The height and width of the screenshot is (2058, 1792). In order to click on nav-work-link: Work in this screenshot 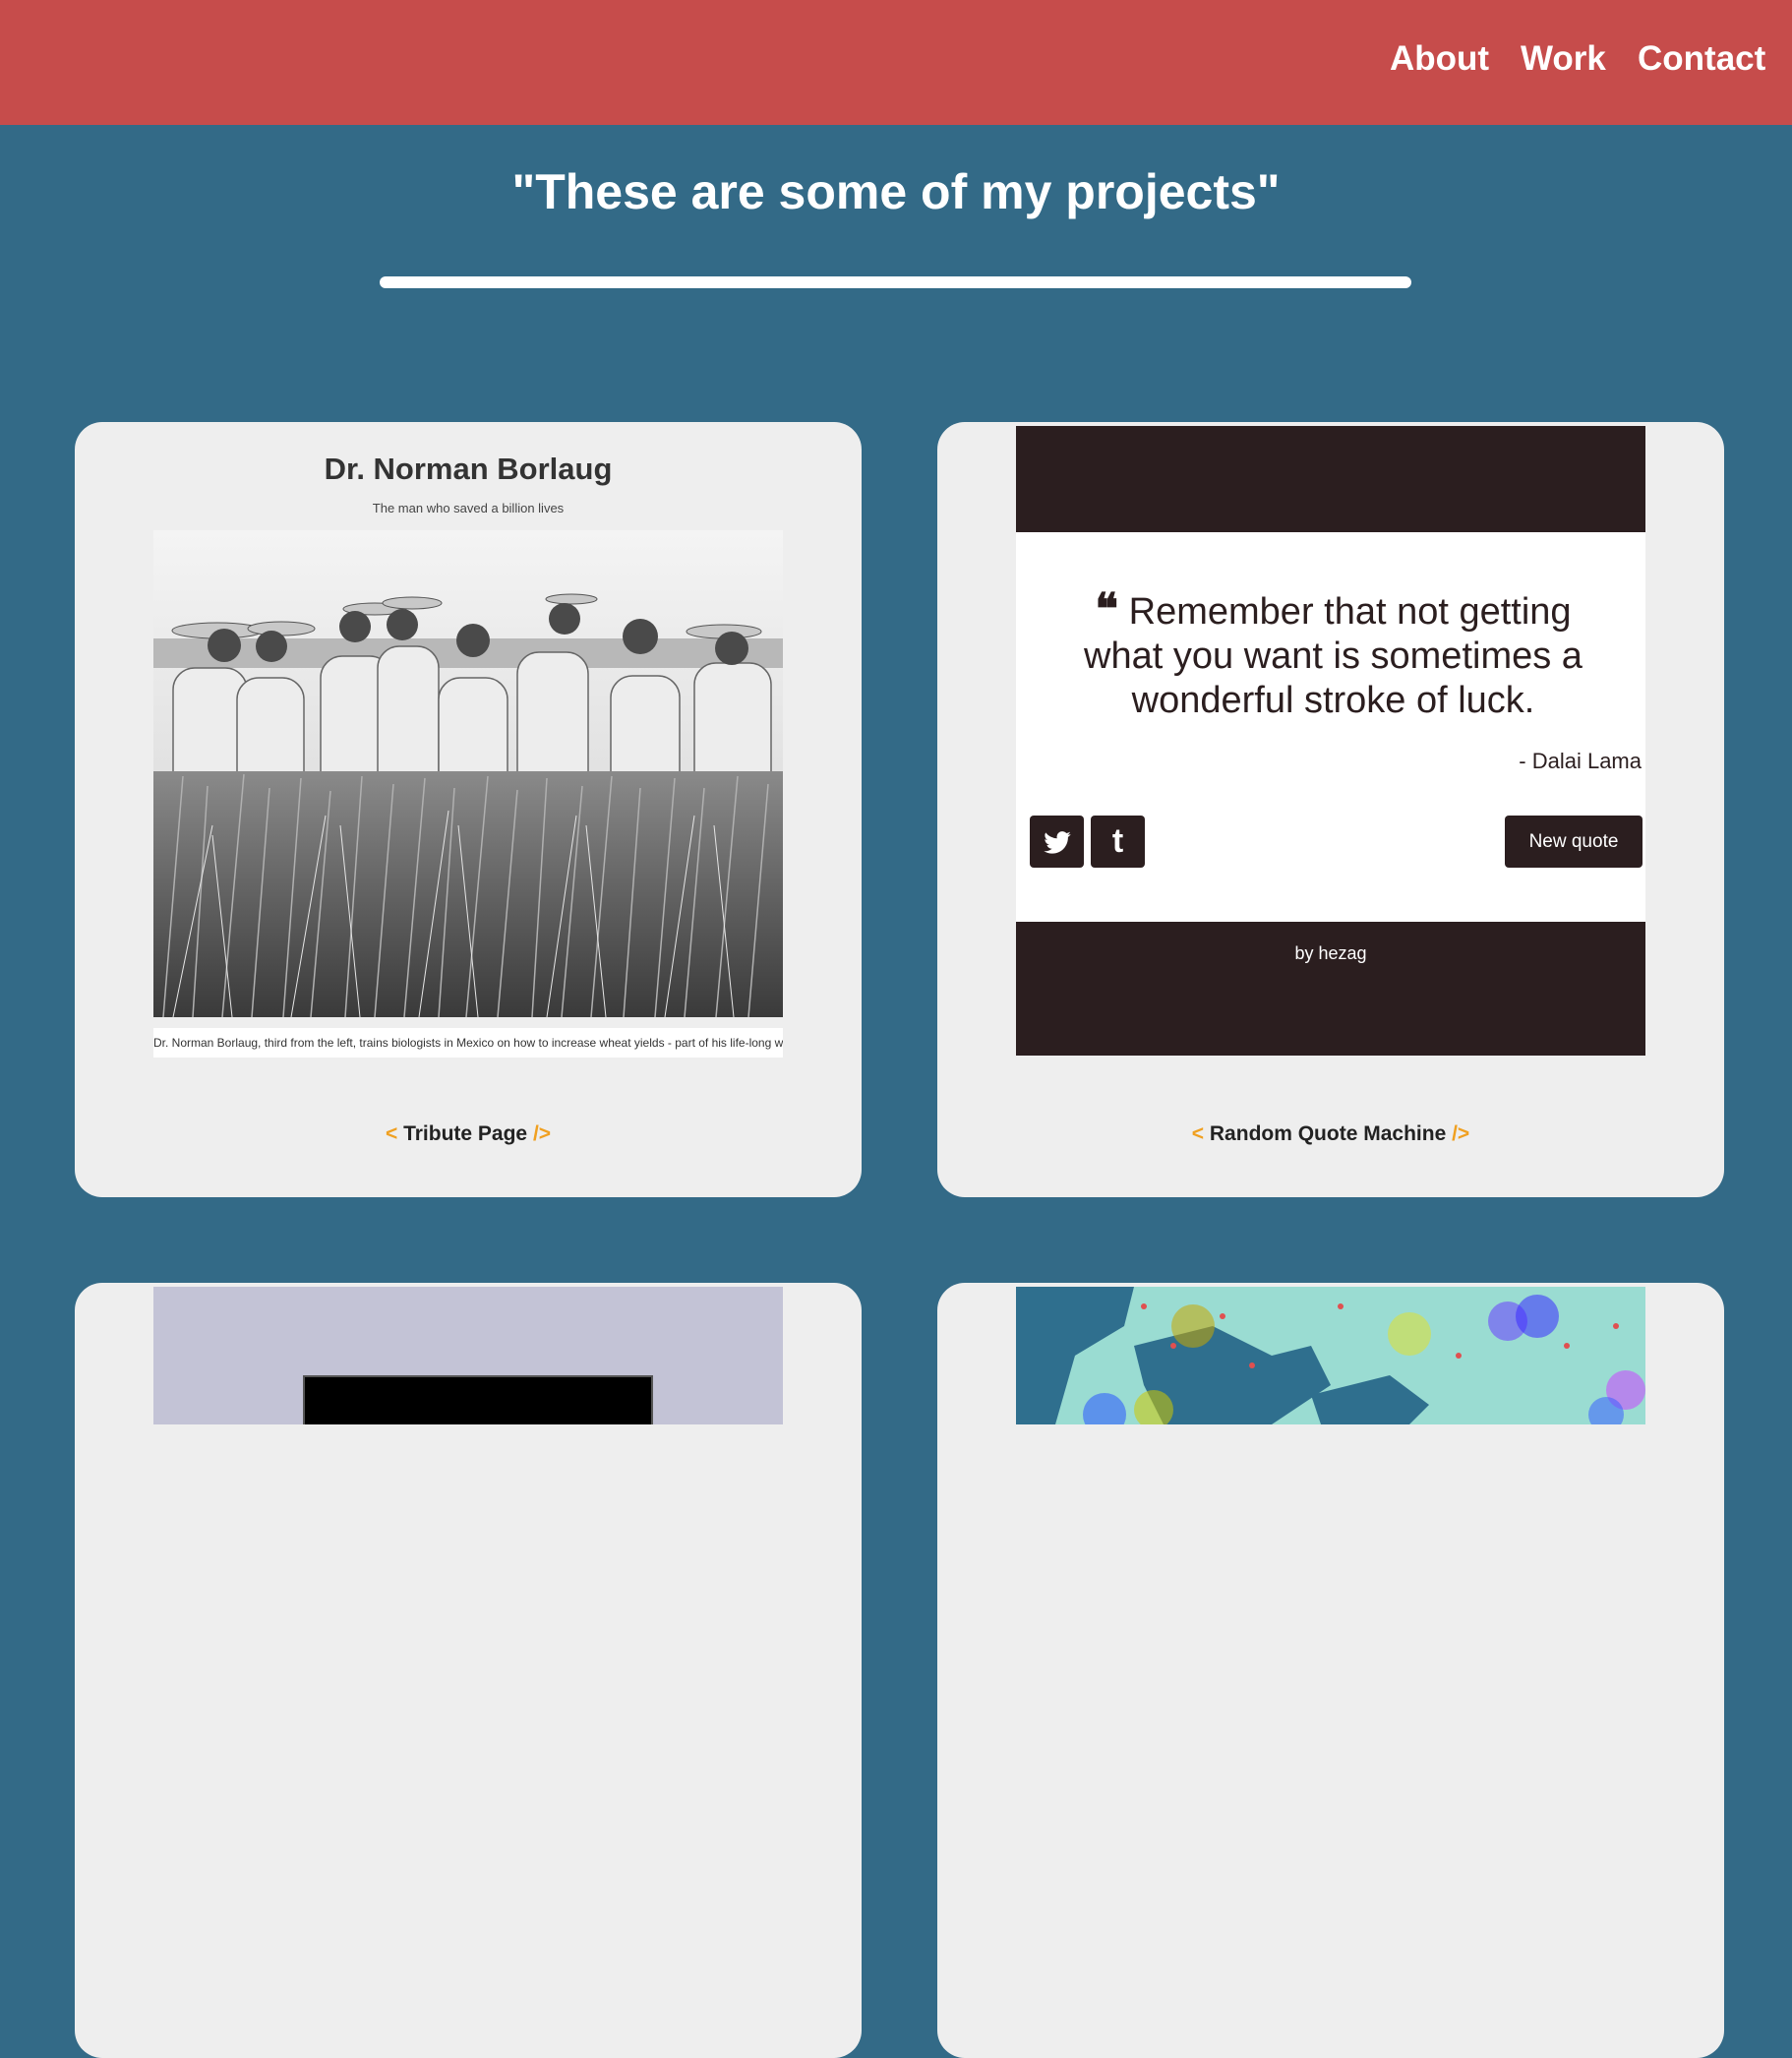, I will do `click(1563, 59)`.